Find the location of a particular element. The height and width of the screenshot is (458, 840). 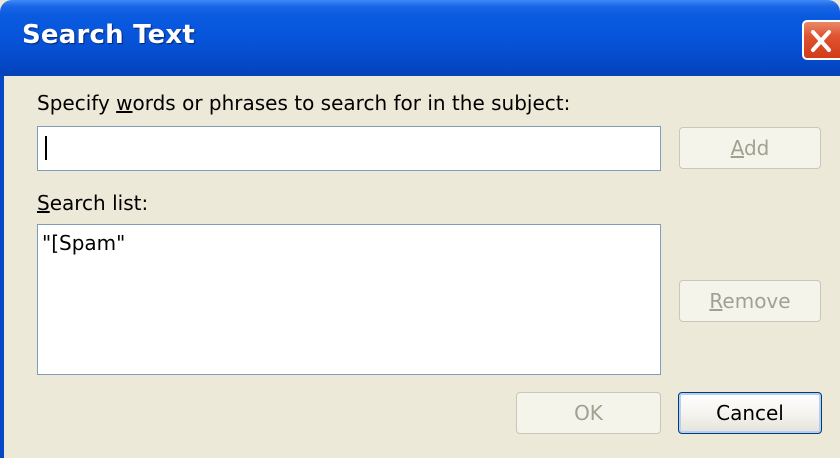

close-icon is located at coordinates (821, 41).